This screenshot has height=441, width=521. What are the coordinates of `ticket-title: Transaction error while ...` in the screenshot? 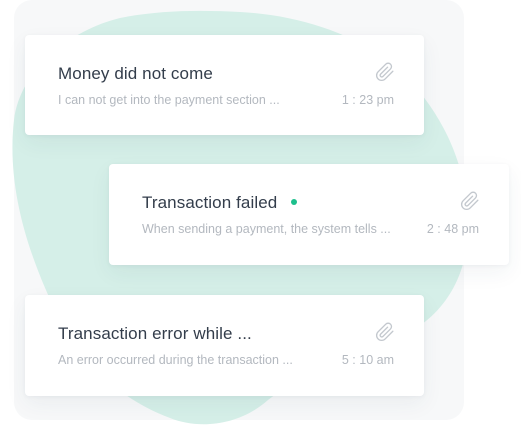 It's located at (155, 333).